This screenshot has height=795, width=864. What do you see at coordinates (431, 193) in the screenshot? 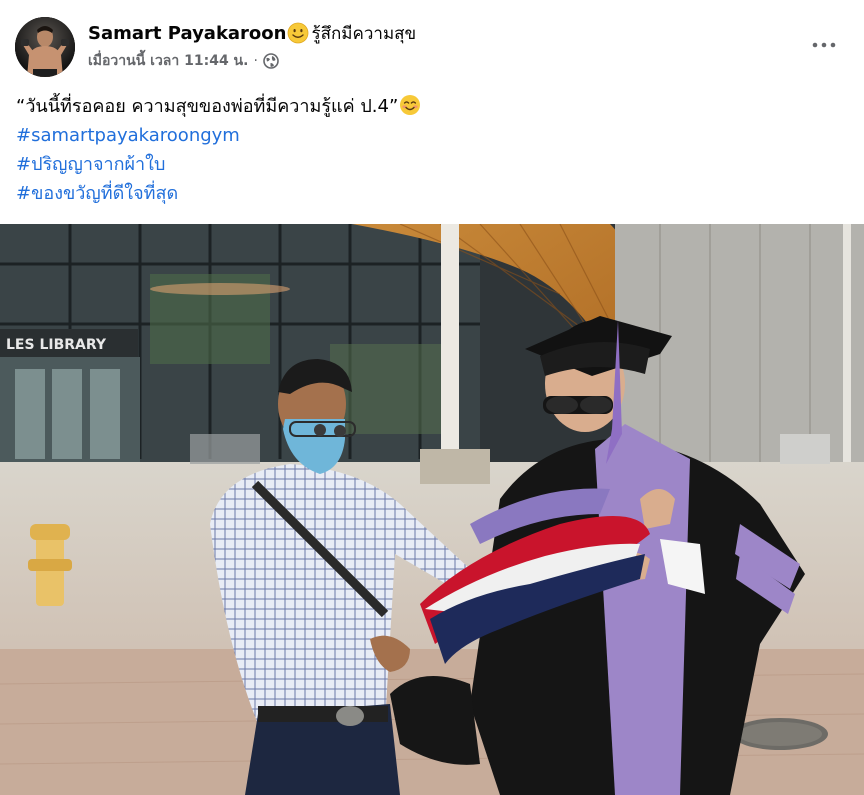
I see `hashtag-line: #ของขวัญที่ดีใจที่สุด` at bounding box center [431, 193].